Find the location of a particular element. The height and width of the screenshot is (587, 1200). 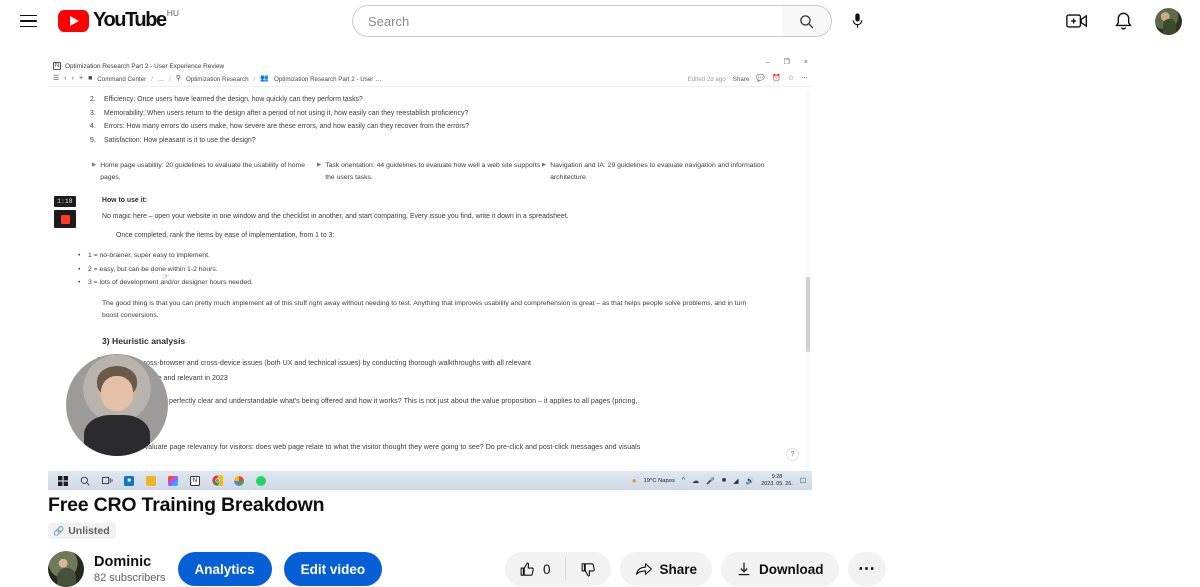

youtube-logo-text: YouTube is located at coordinates (130, 20).